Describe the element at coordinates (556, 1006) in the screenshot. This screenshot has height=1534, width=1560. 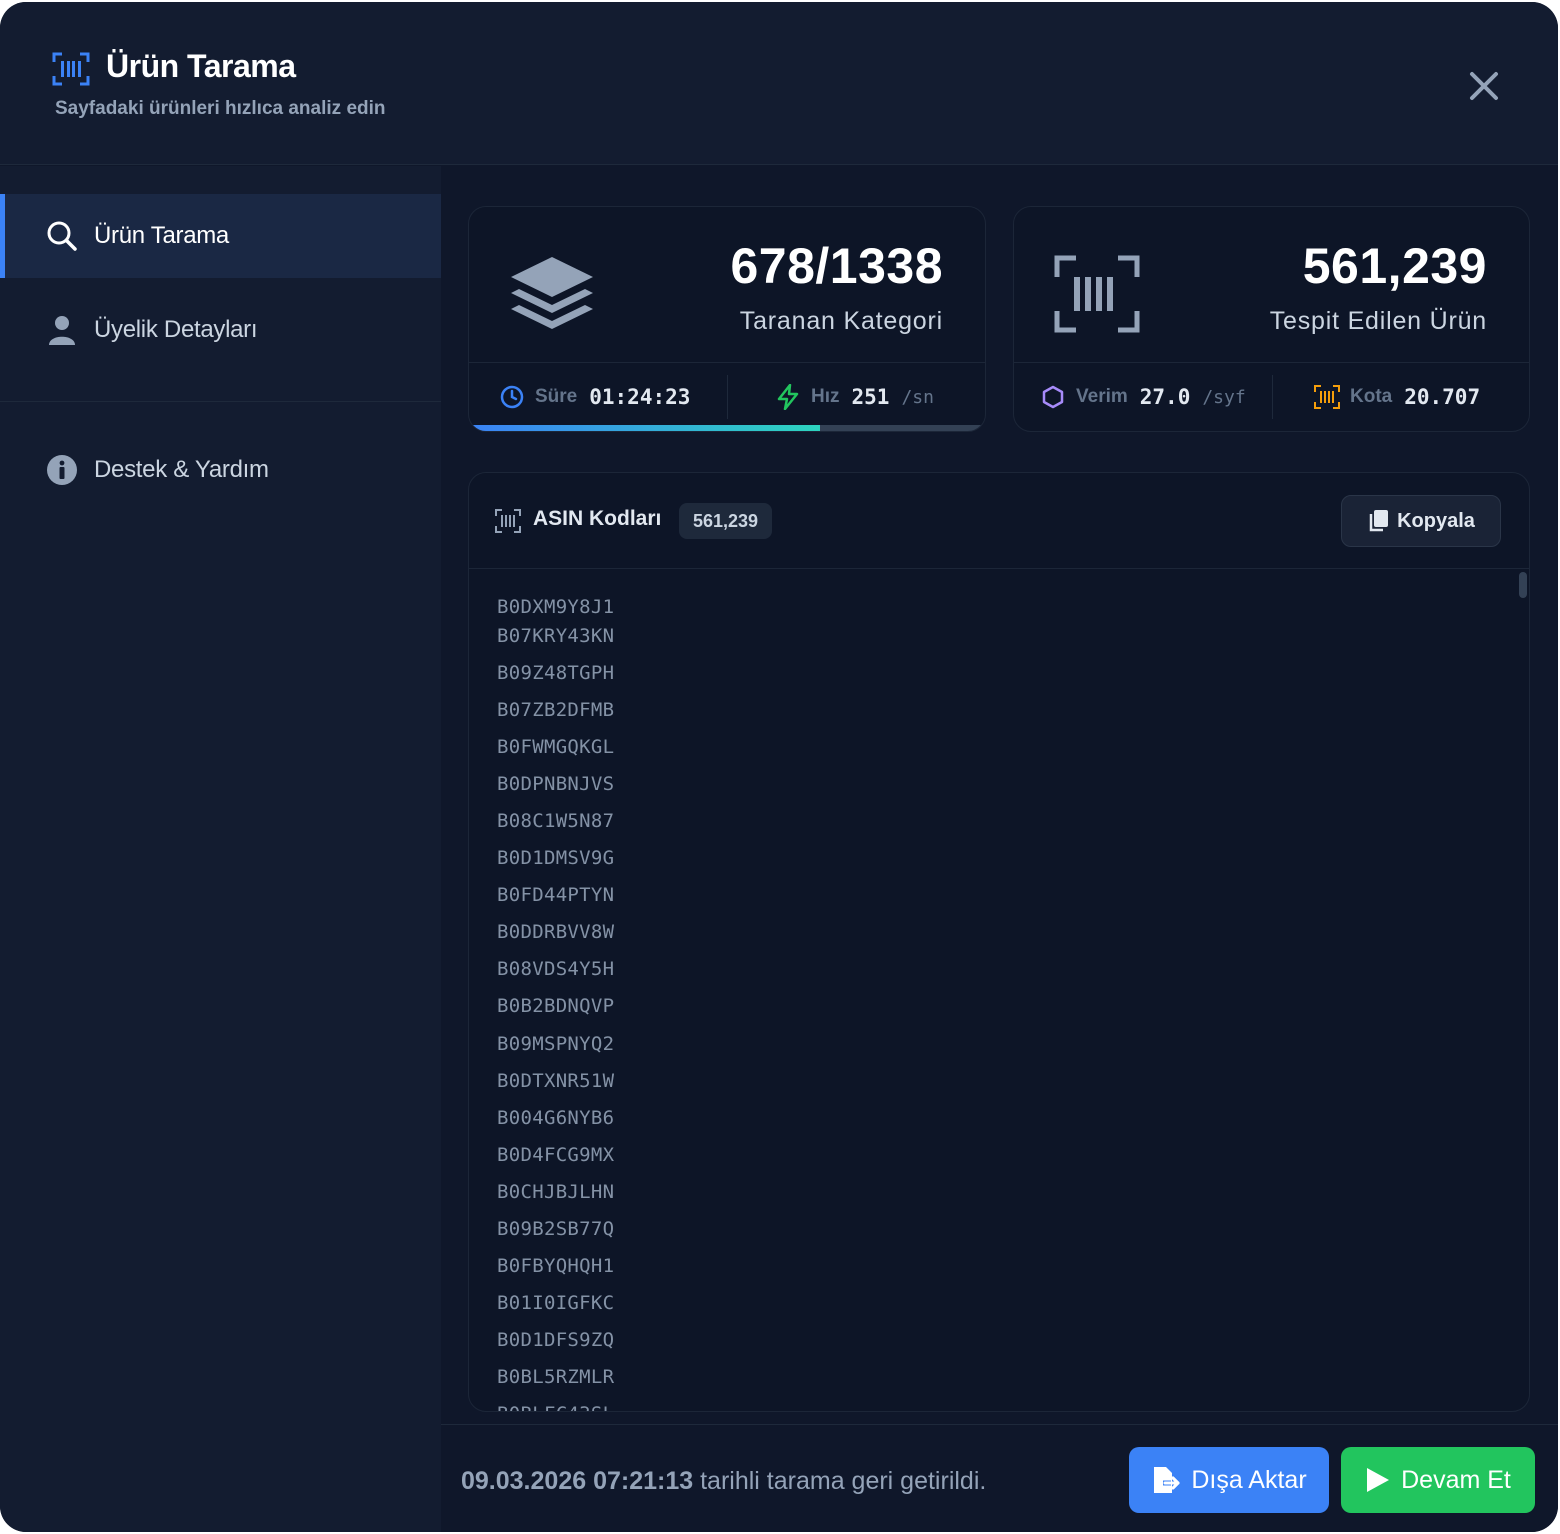
I see `asin-list-item: B0B2BDNQVP` at that location.